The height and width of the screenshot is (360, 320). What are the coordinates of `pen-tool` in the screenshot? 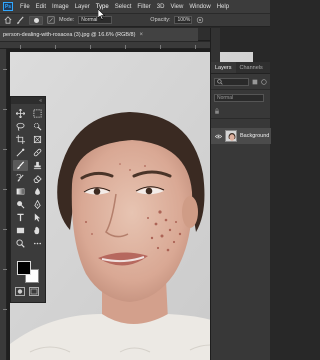 It's located at (37, 204).